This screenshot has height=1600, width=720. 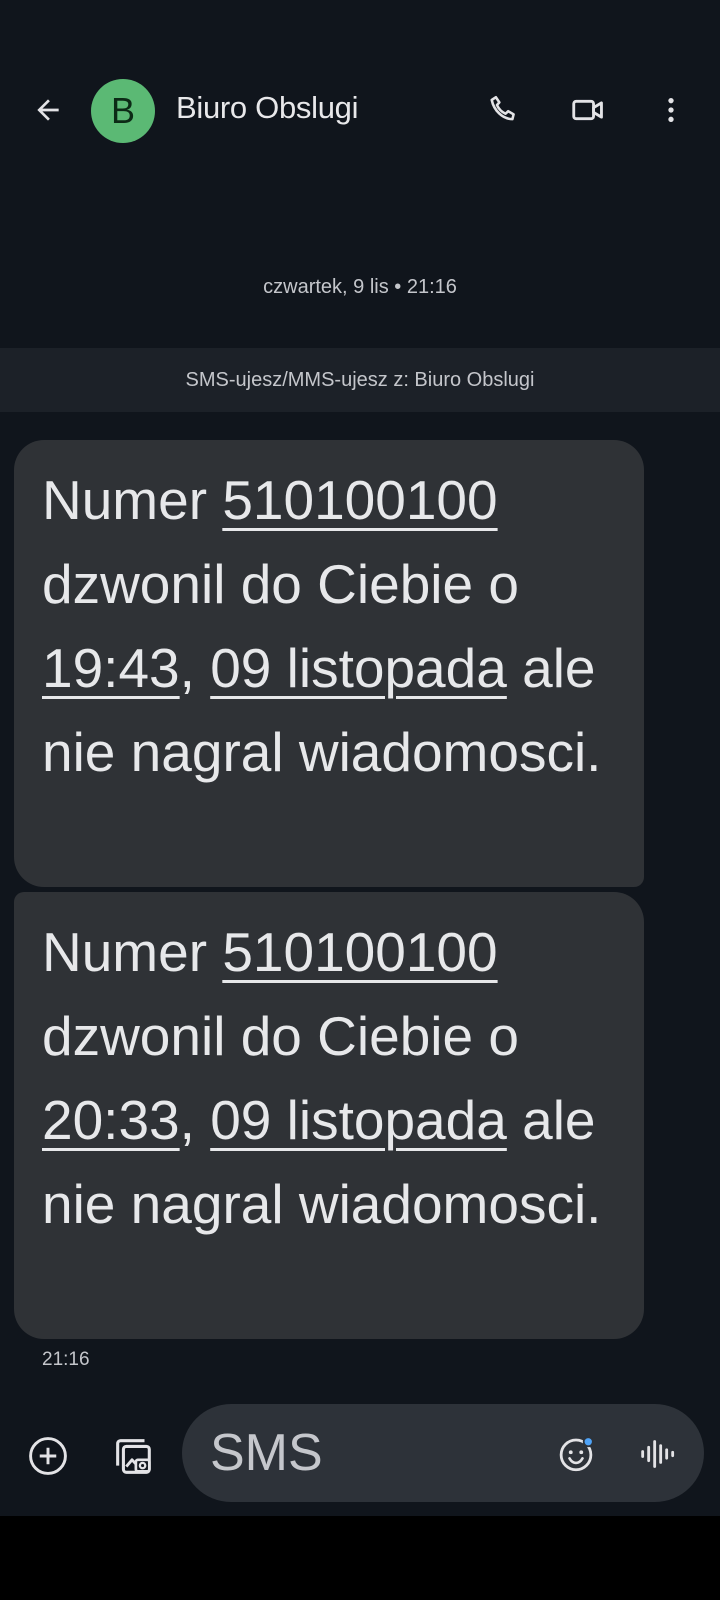 I want to click on arrow-back-icon, so click(x=48, y=110).